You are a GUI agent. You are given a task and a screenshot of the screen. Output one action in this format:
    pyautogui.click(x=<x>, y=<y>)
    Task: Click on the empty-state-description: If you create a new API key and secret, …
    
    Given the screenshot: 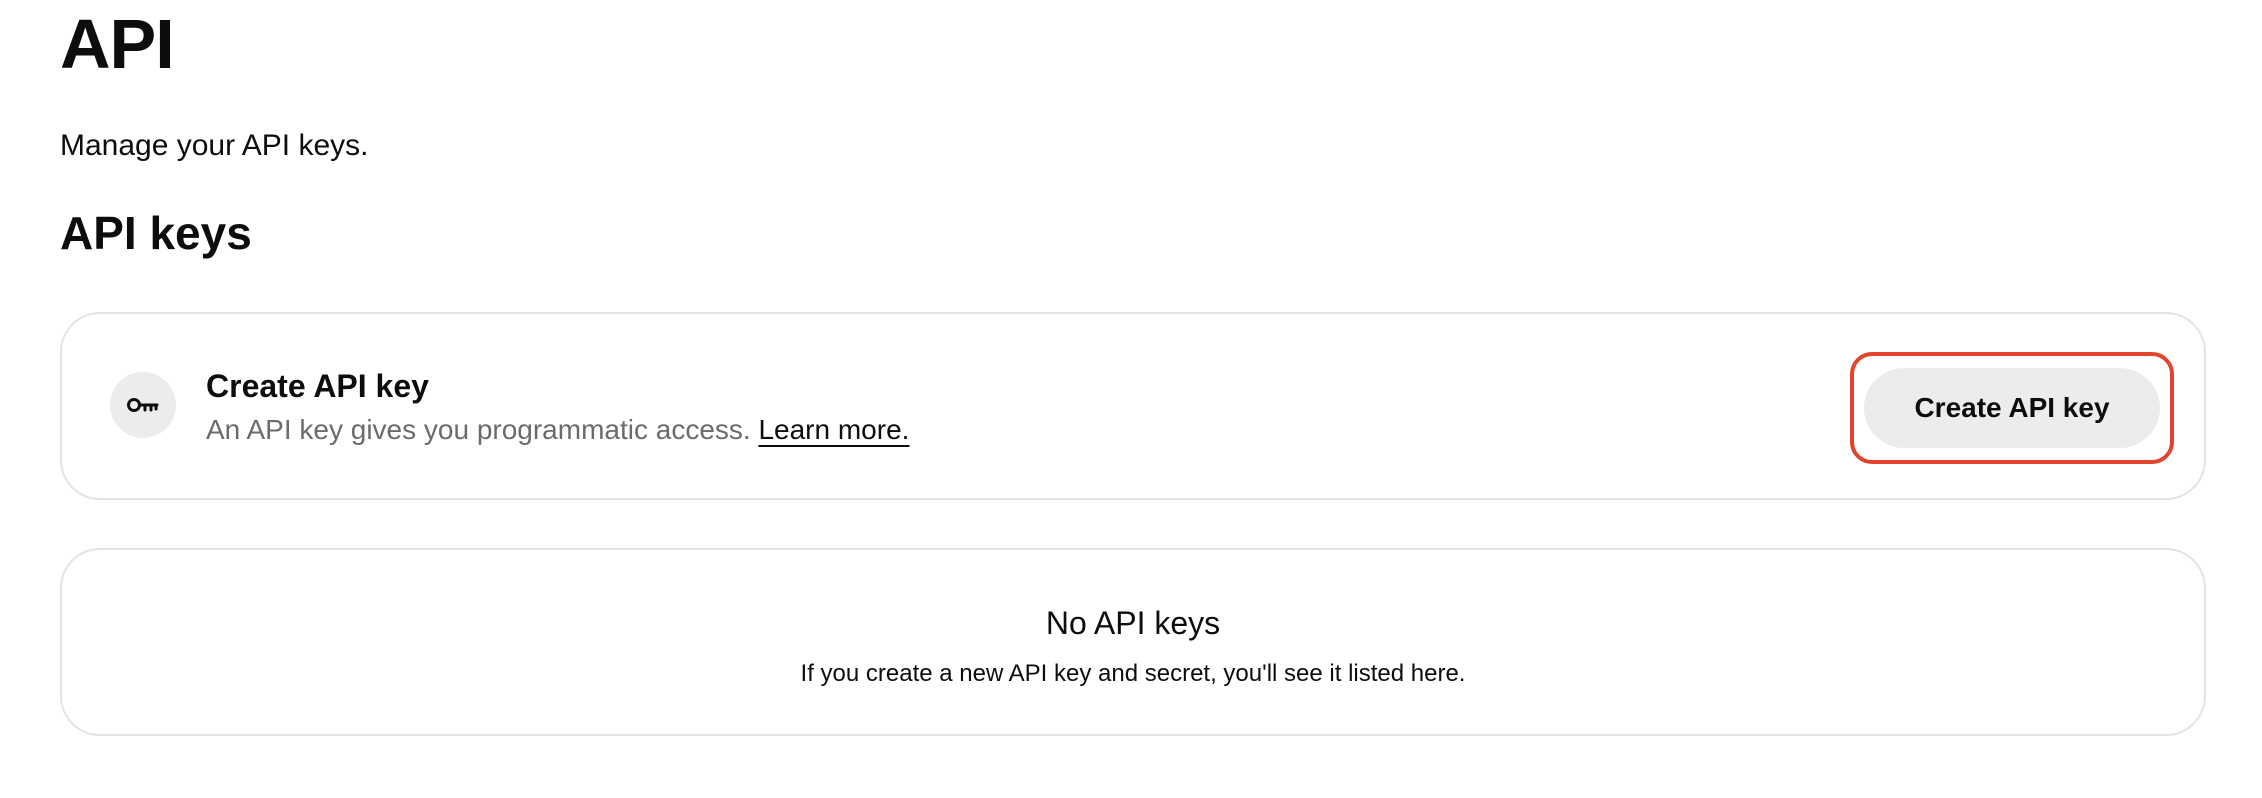 What is the action you would take?
    pyautogui.click(x=1133, y=673)
    